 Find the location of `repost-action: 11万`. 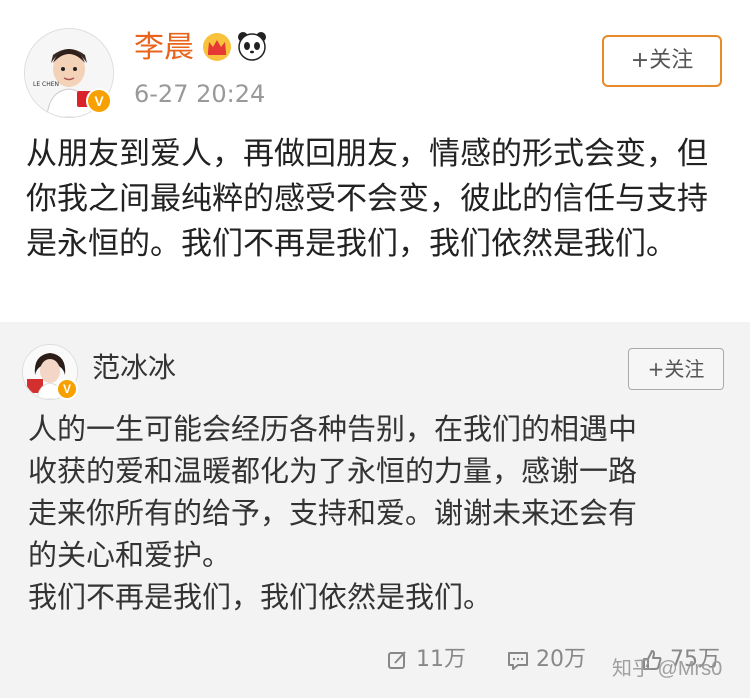

repost-action: 11万 is located at coordinates (426, 660).